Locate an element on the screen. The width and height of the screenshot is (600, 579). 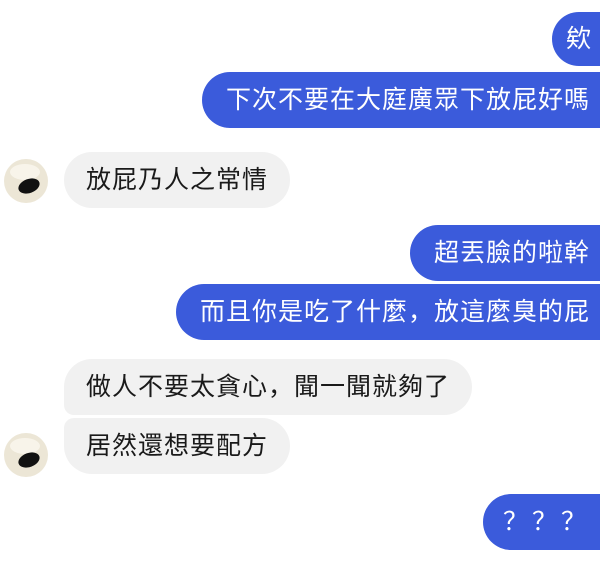
message-text: 欸 is located at coordinates (578, 38).